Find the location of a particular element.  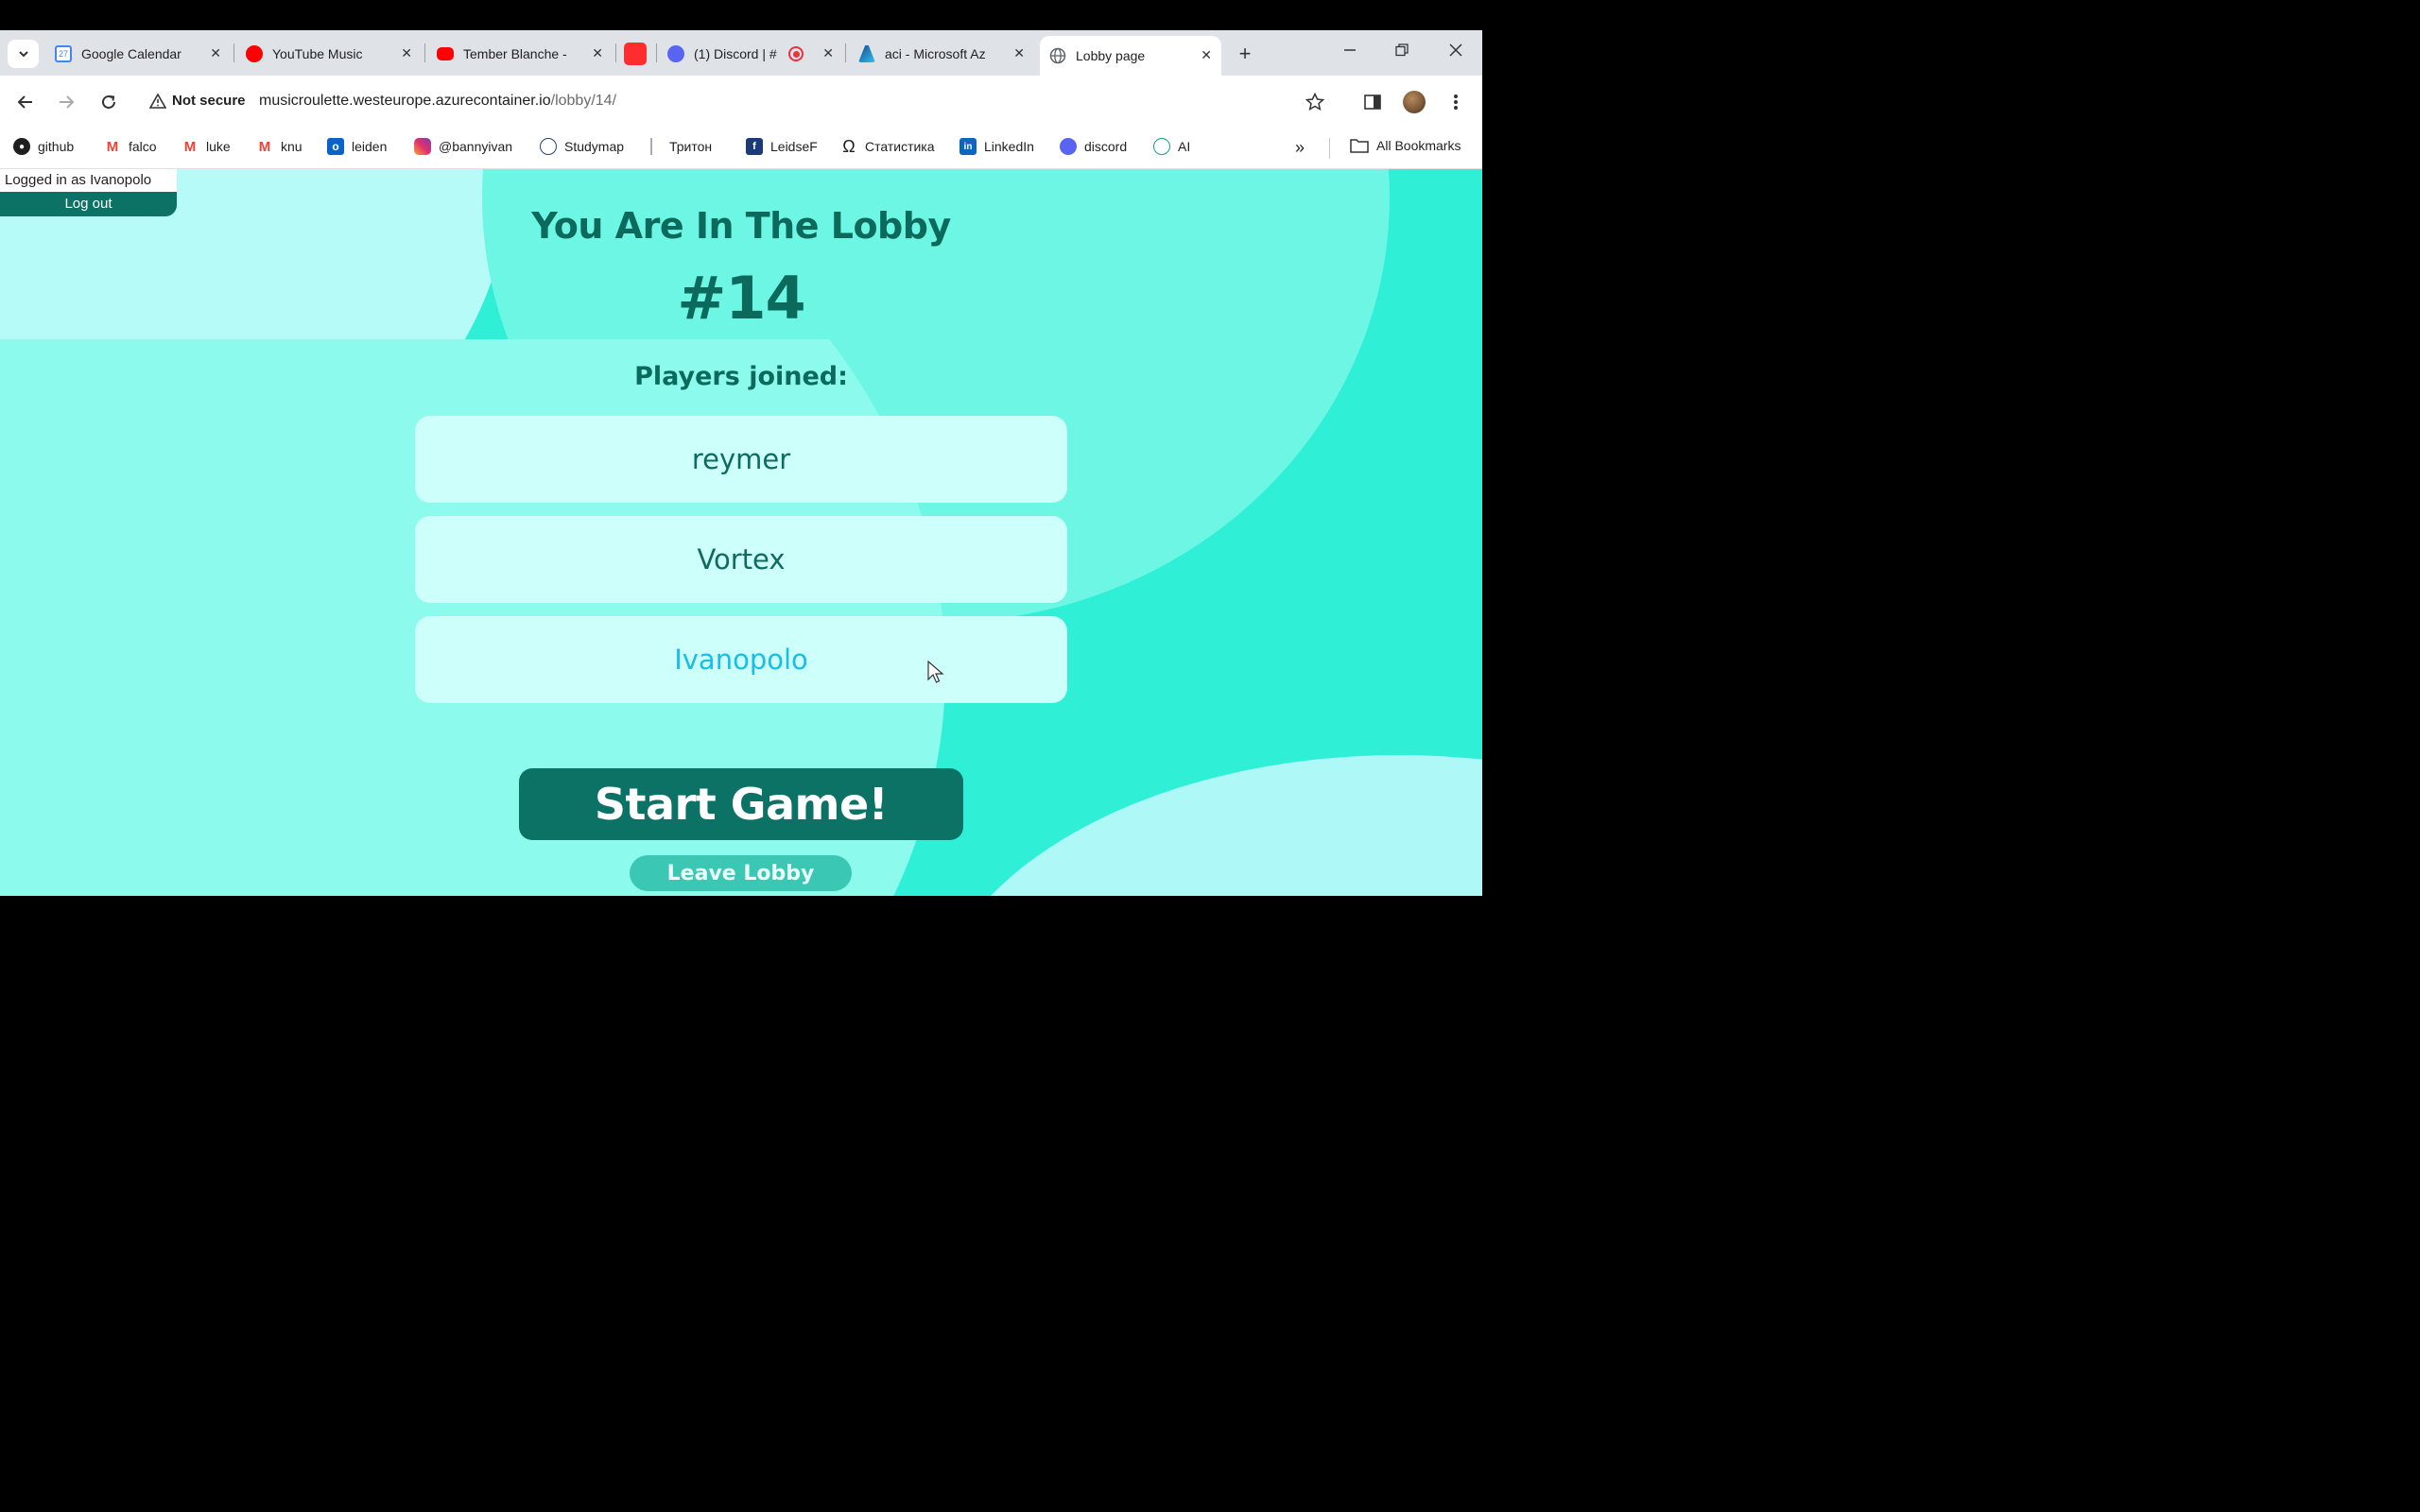

page-icon is located at coordinates (656, 146).